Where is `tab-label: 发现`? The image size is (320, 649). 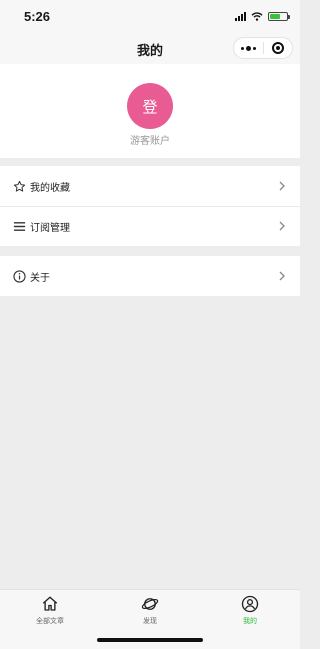
tab-label: 发现 is located at coordinates (150, 621).